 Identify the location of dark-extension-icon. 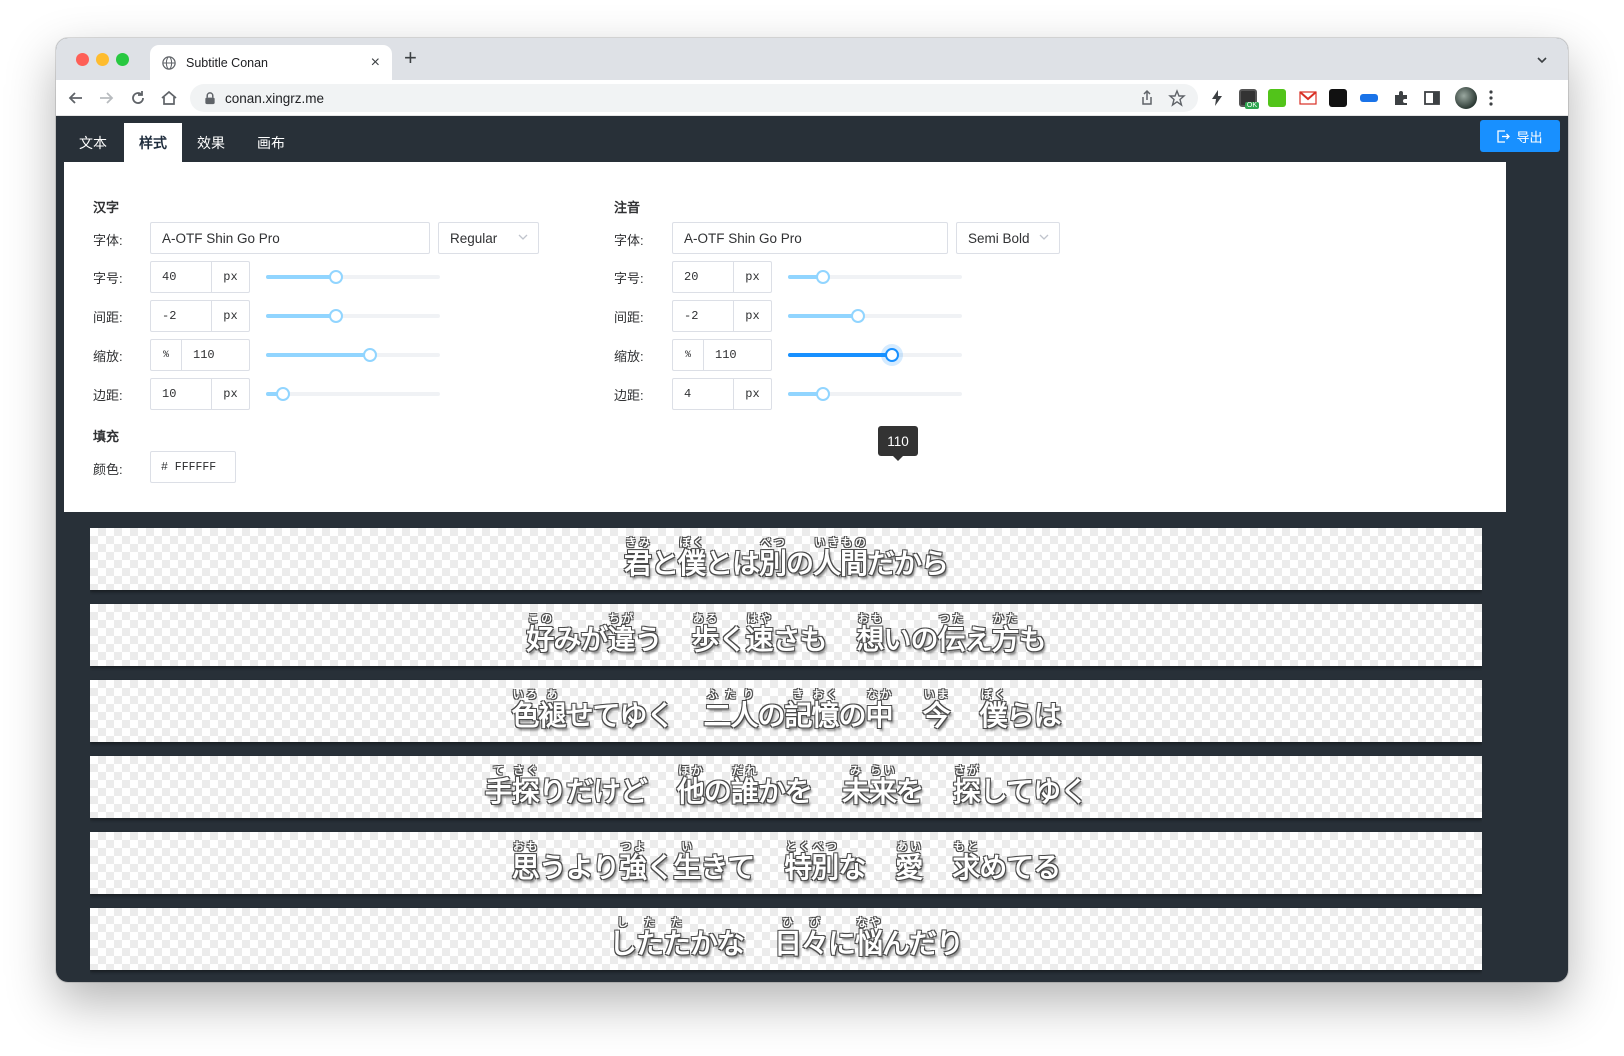
(1338, 98).